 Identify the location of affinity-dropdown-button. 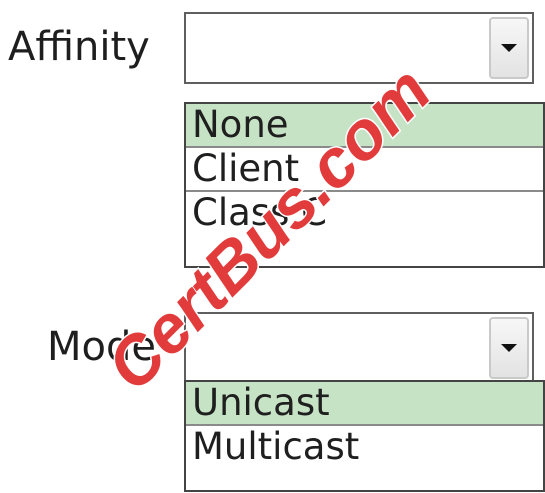
(509, 48).